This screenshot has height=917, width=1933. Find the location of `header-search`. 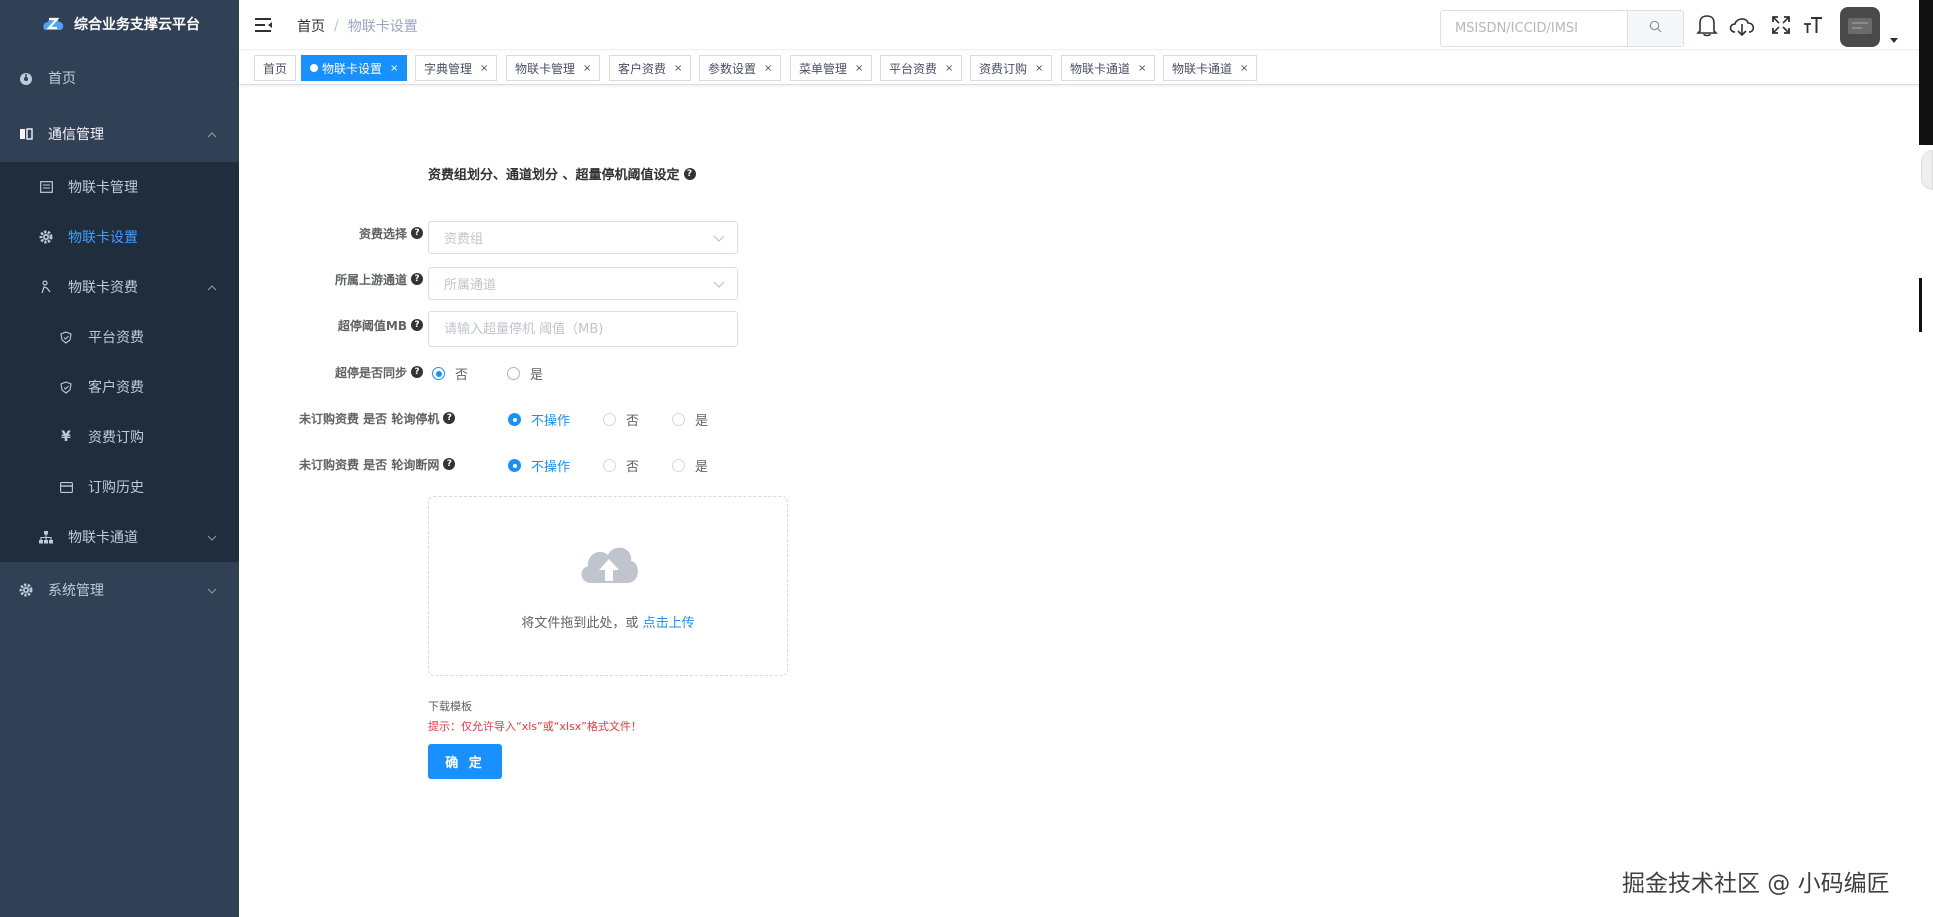

header-search is located at coordinates (1562, 28).